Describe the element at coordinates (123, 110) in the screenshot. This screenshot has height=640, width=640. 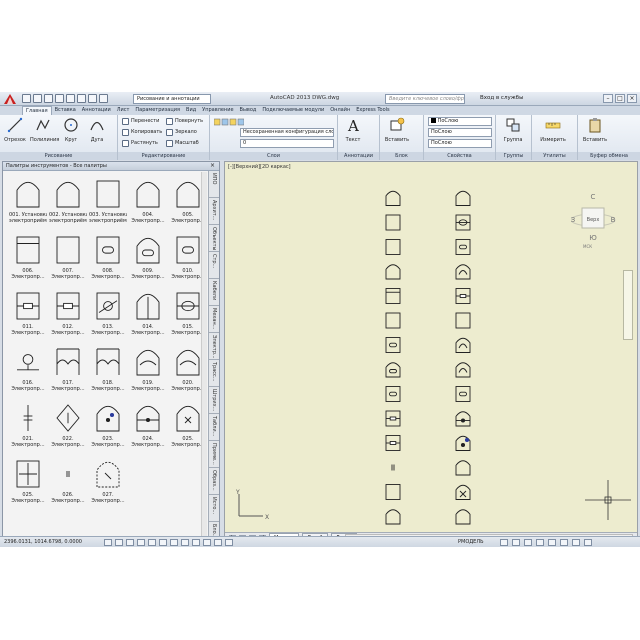
I see `tab-layout: Лист` at that location.